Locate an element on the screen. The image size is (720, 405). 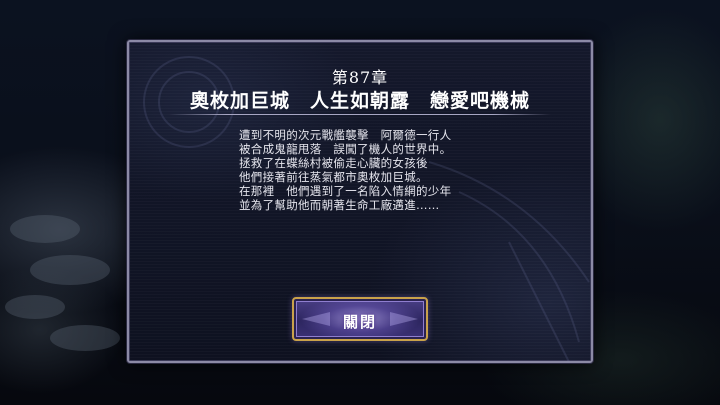
synopsis-line: 在那裡 他們遇到了一名陷入情網的少年 is located at coordinates (345, 191).